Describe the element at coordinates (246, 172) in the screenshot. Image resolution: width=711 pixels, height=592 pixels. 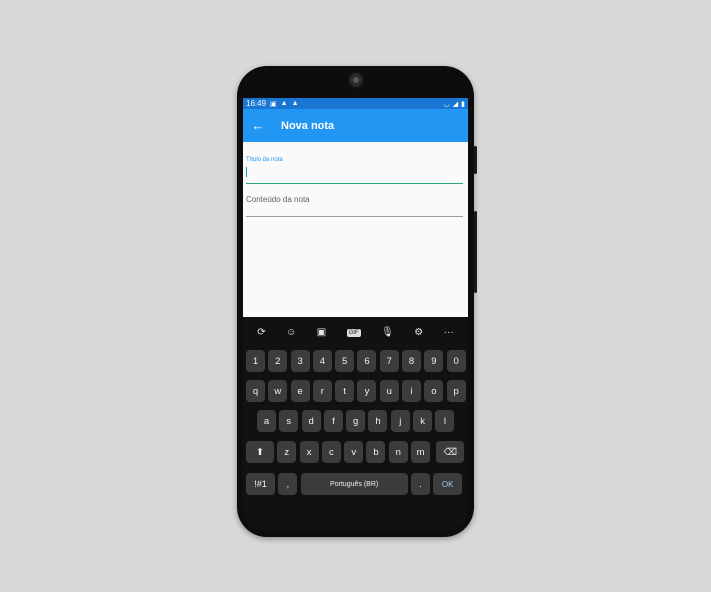
I see `text-cursor` at that location.